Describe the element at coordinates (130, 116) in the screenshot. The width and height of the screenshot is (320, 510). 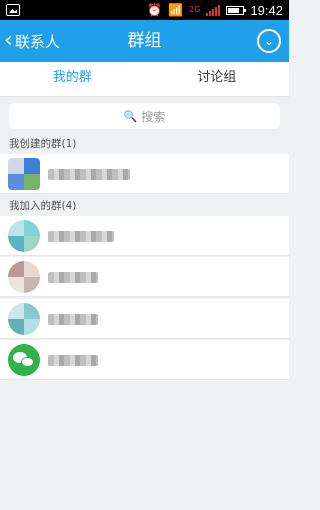
I see `search-icon: 🔍` at that location.